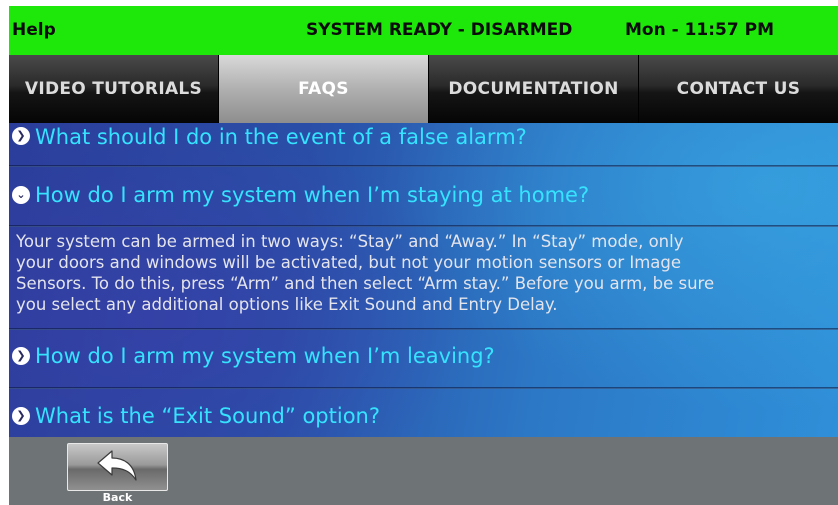  I want to click on tab-video-tutorials: VIDEO TUTORIALS, so click(114, 89).